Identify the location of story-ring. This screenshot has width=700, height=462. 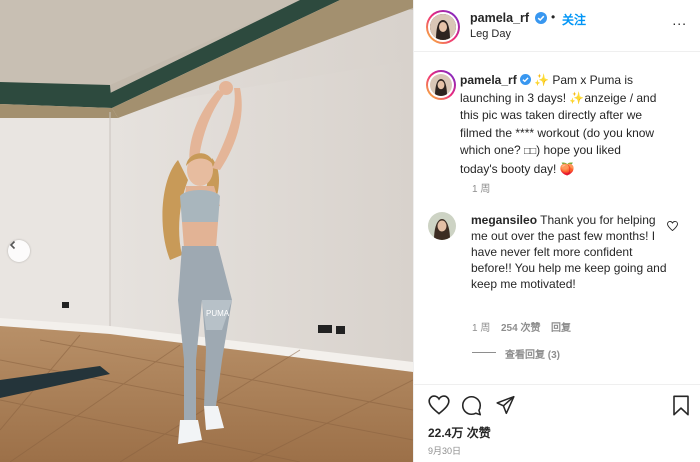
(443, 27).